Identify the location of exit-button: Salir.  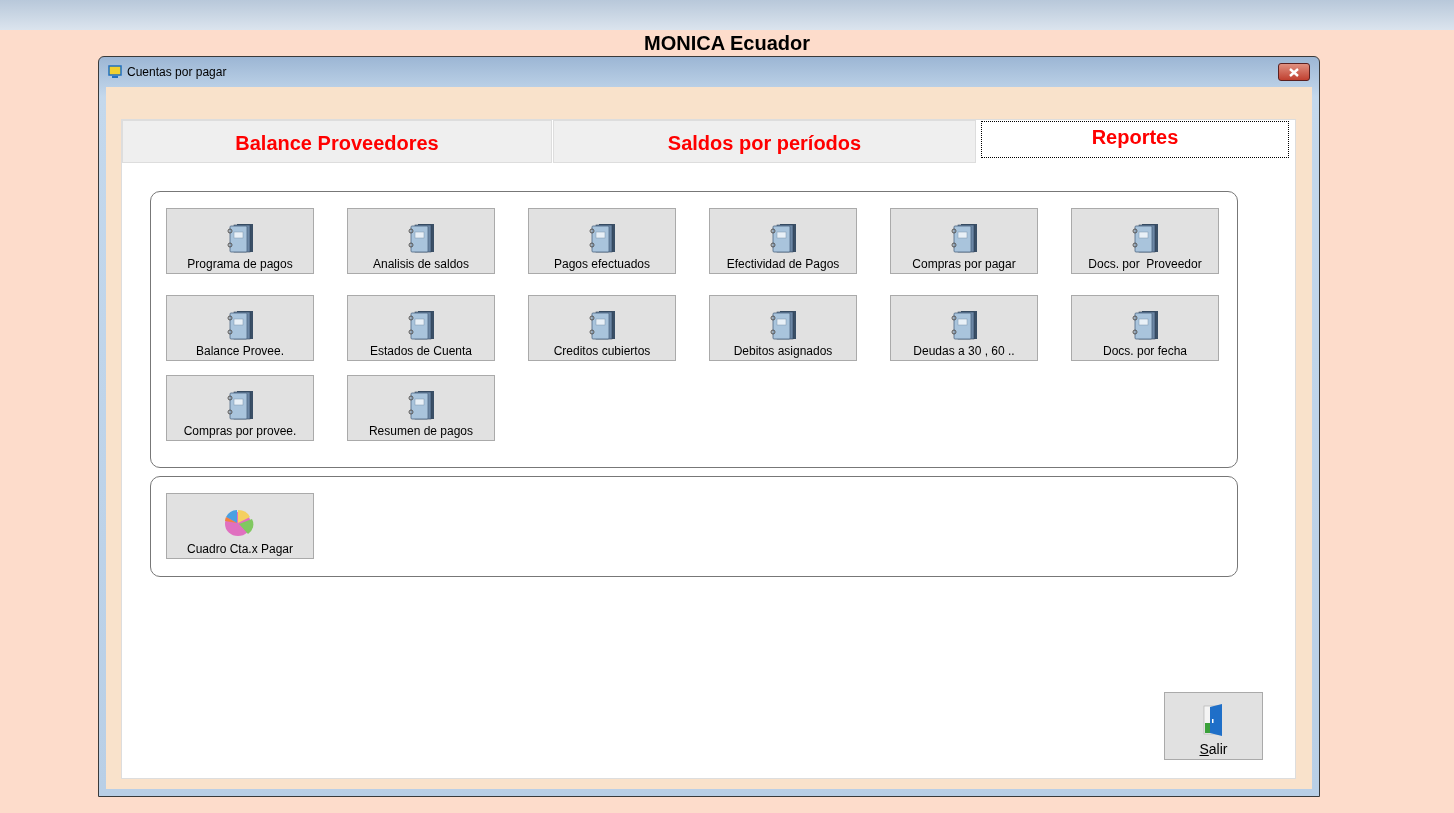
(1213, 726).